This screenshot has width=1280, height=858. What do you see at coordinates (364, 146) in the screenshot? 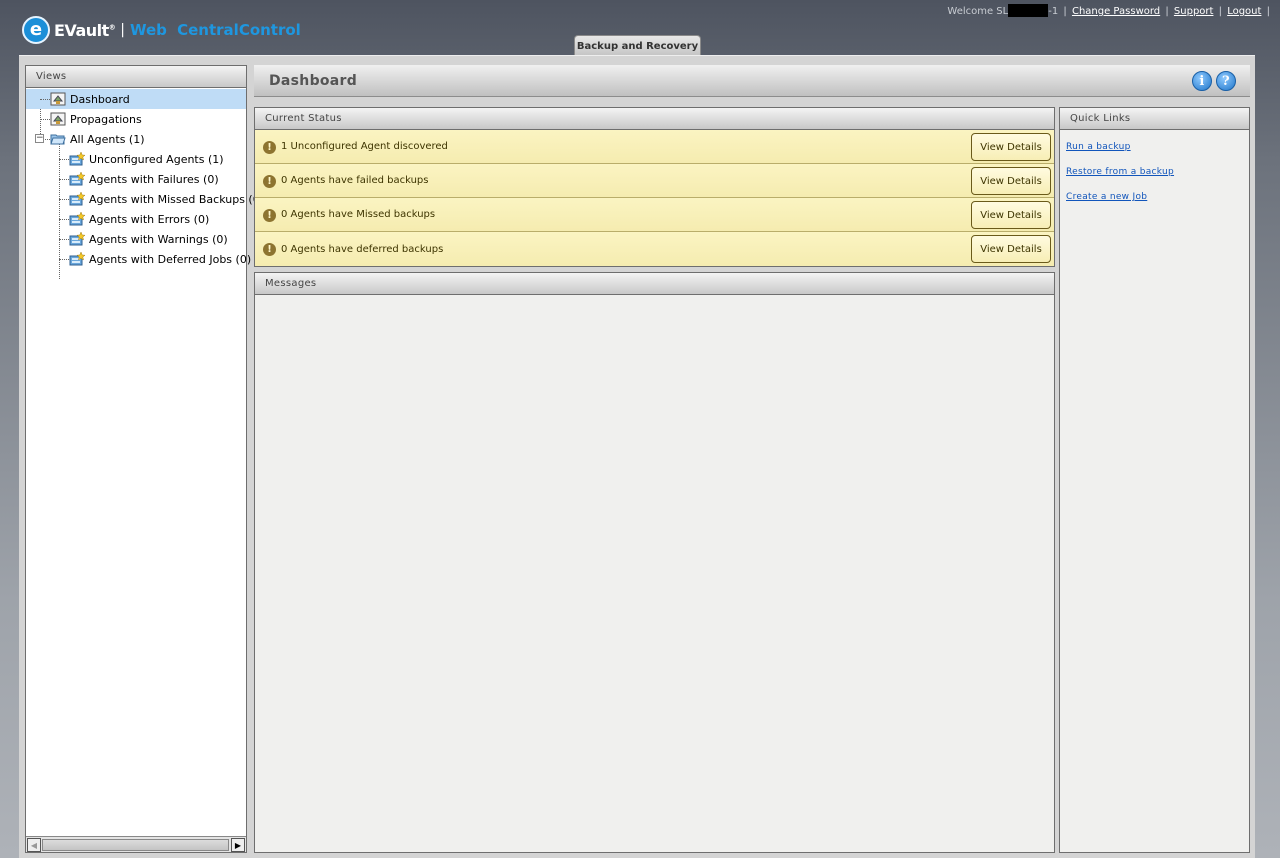
I see `status-text: 1 Unconfigured Agent discovered` at bounding box center [364, 146].